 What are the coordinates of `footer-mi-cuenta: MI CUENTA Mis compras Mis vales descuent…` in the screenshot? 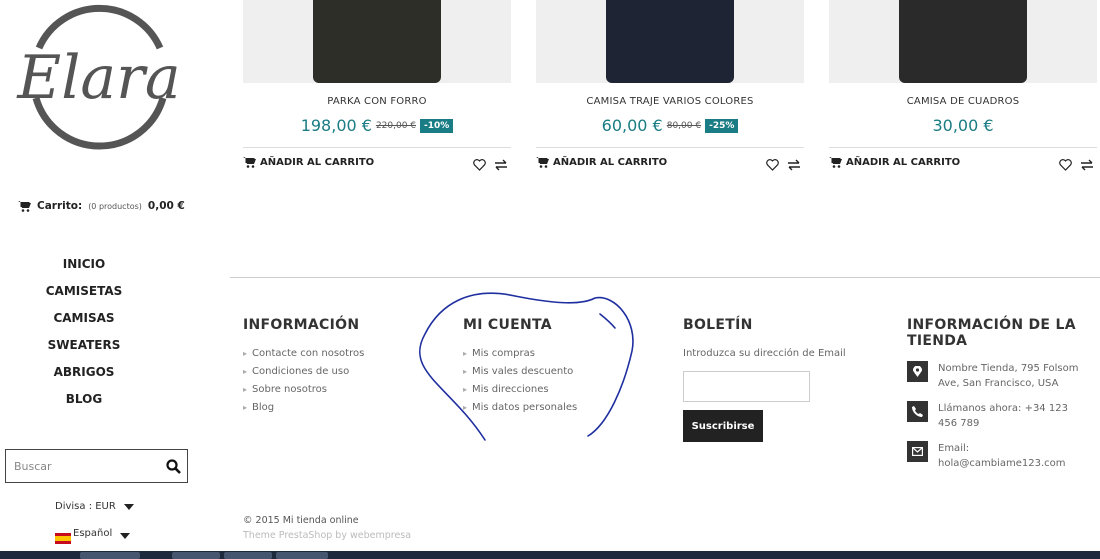 It's located at (520, 368).